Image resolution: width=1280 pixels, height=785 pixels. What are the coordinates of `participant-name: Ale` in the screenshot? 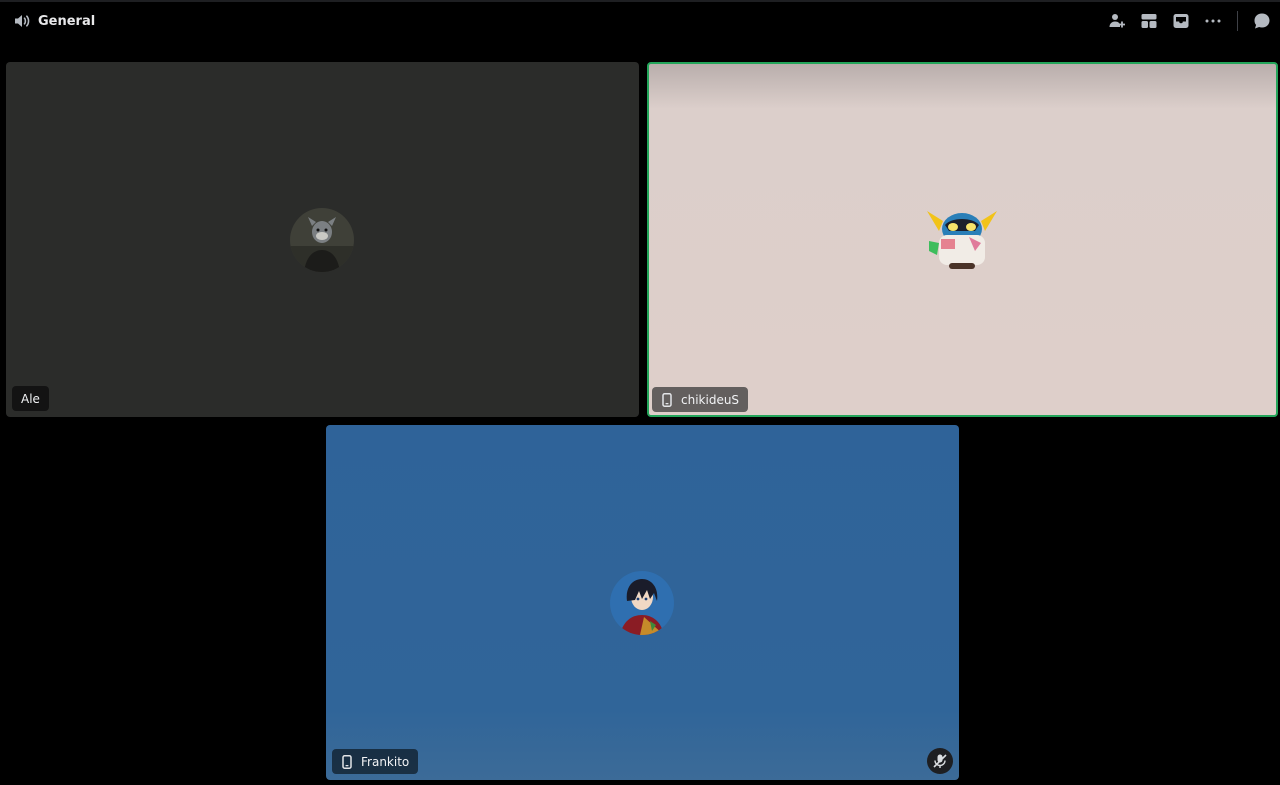 It's located at (30, 398).